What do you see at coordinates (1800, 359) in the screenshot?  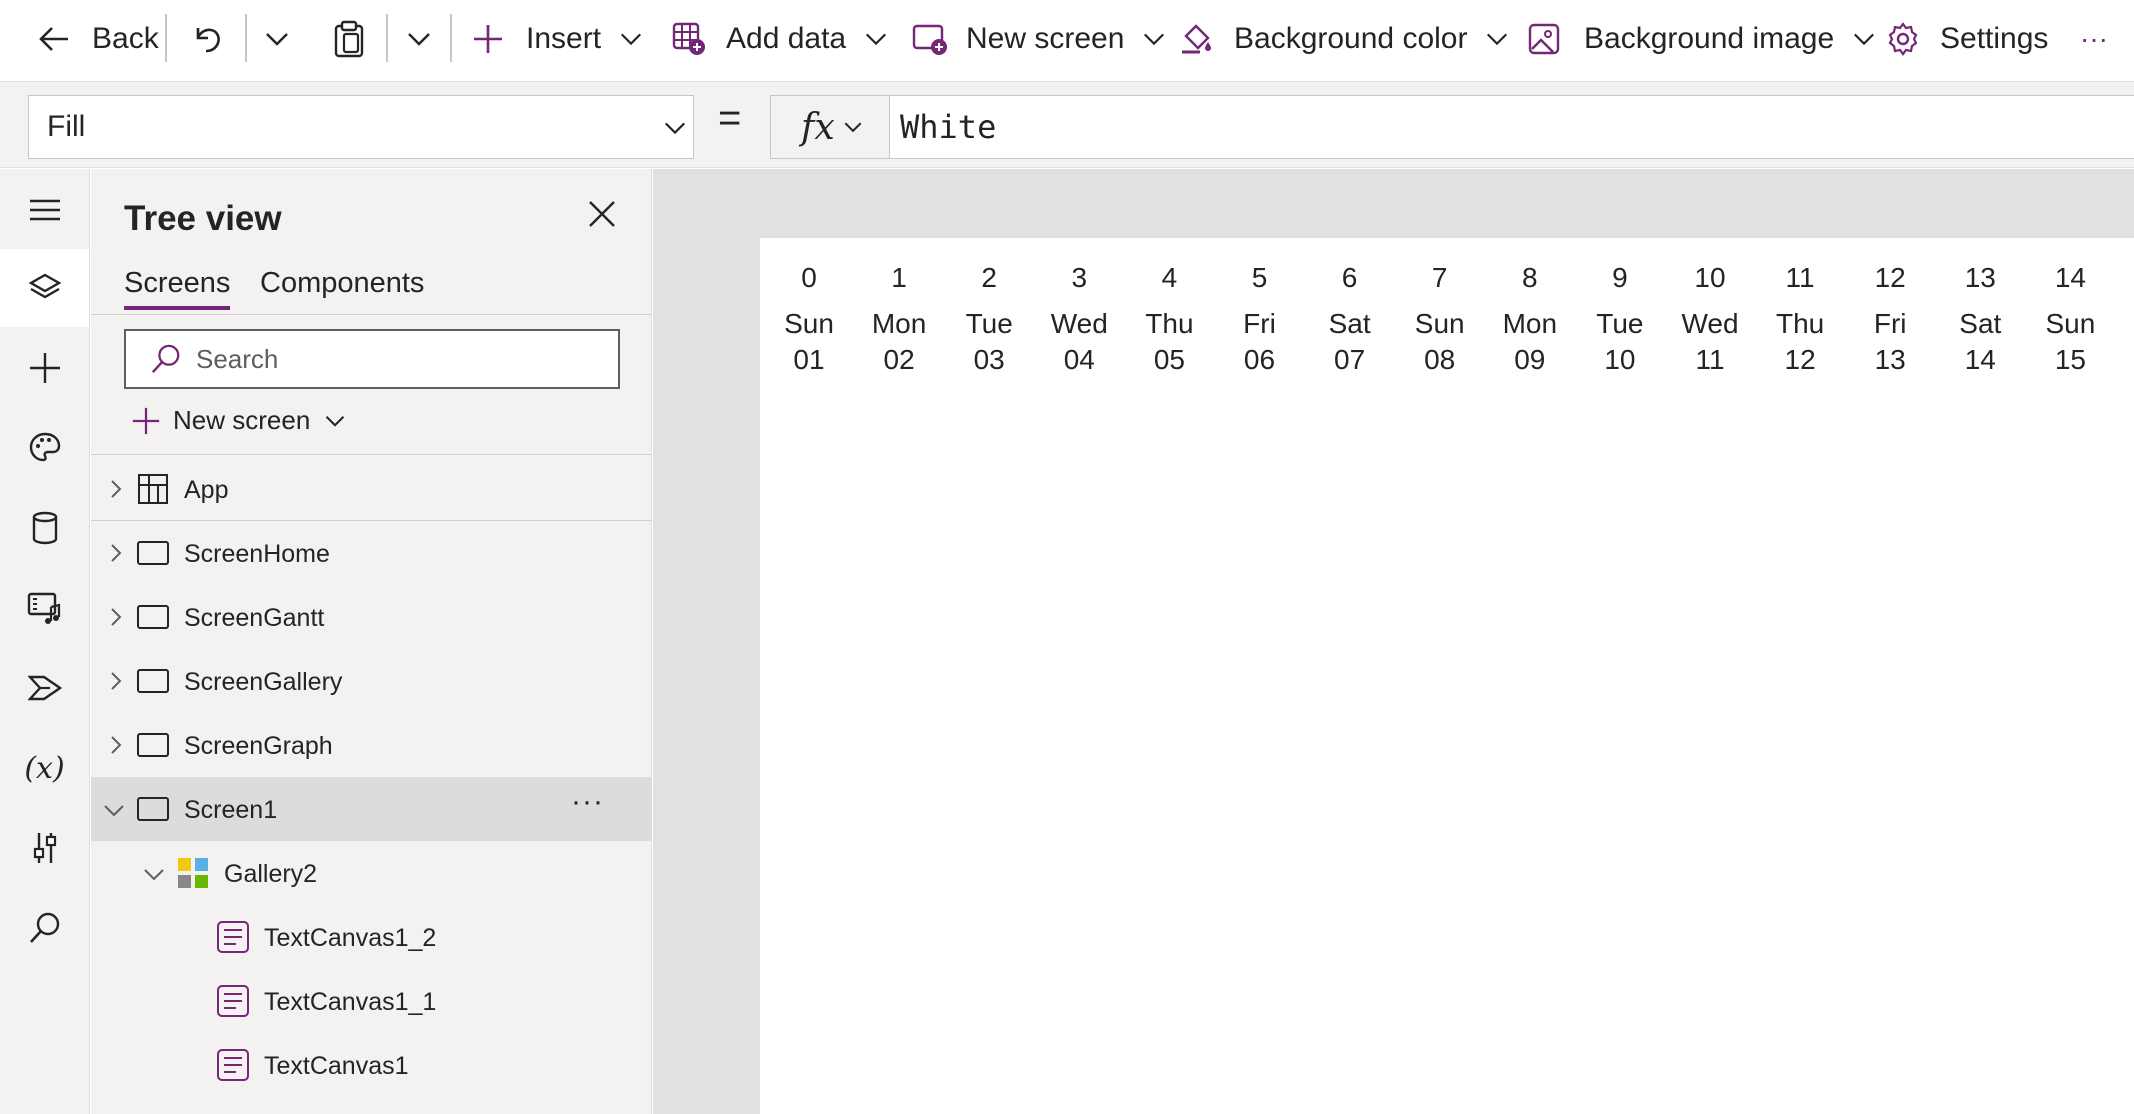 I see `date-label: 12` at bounding box center [1800, 359].